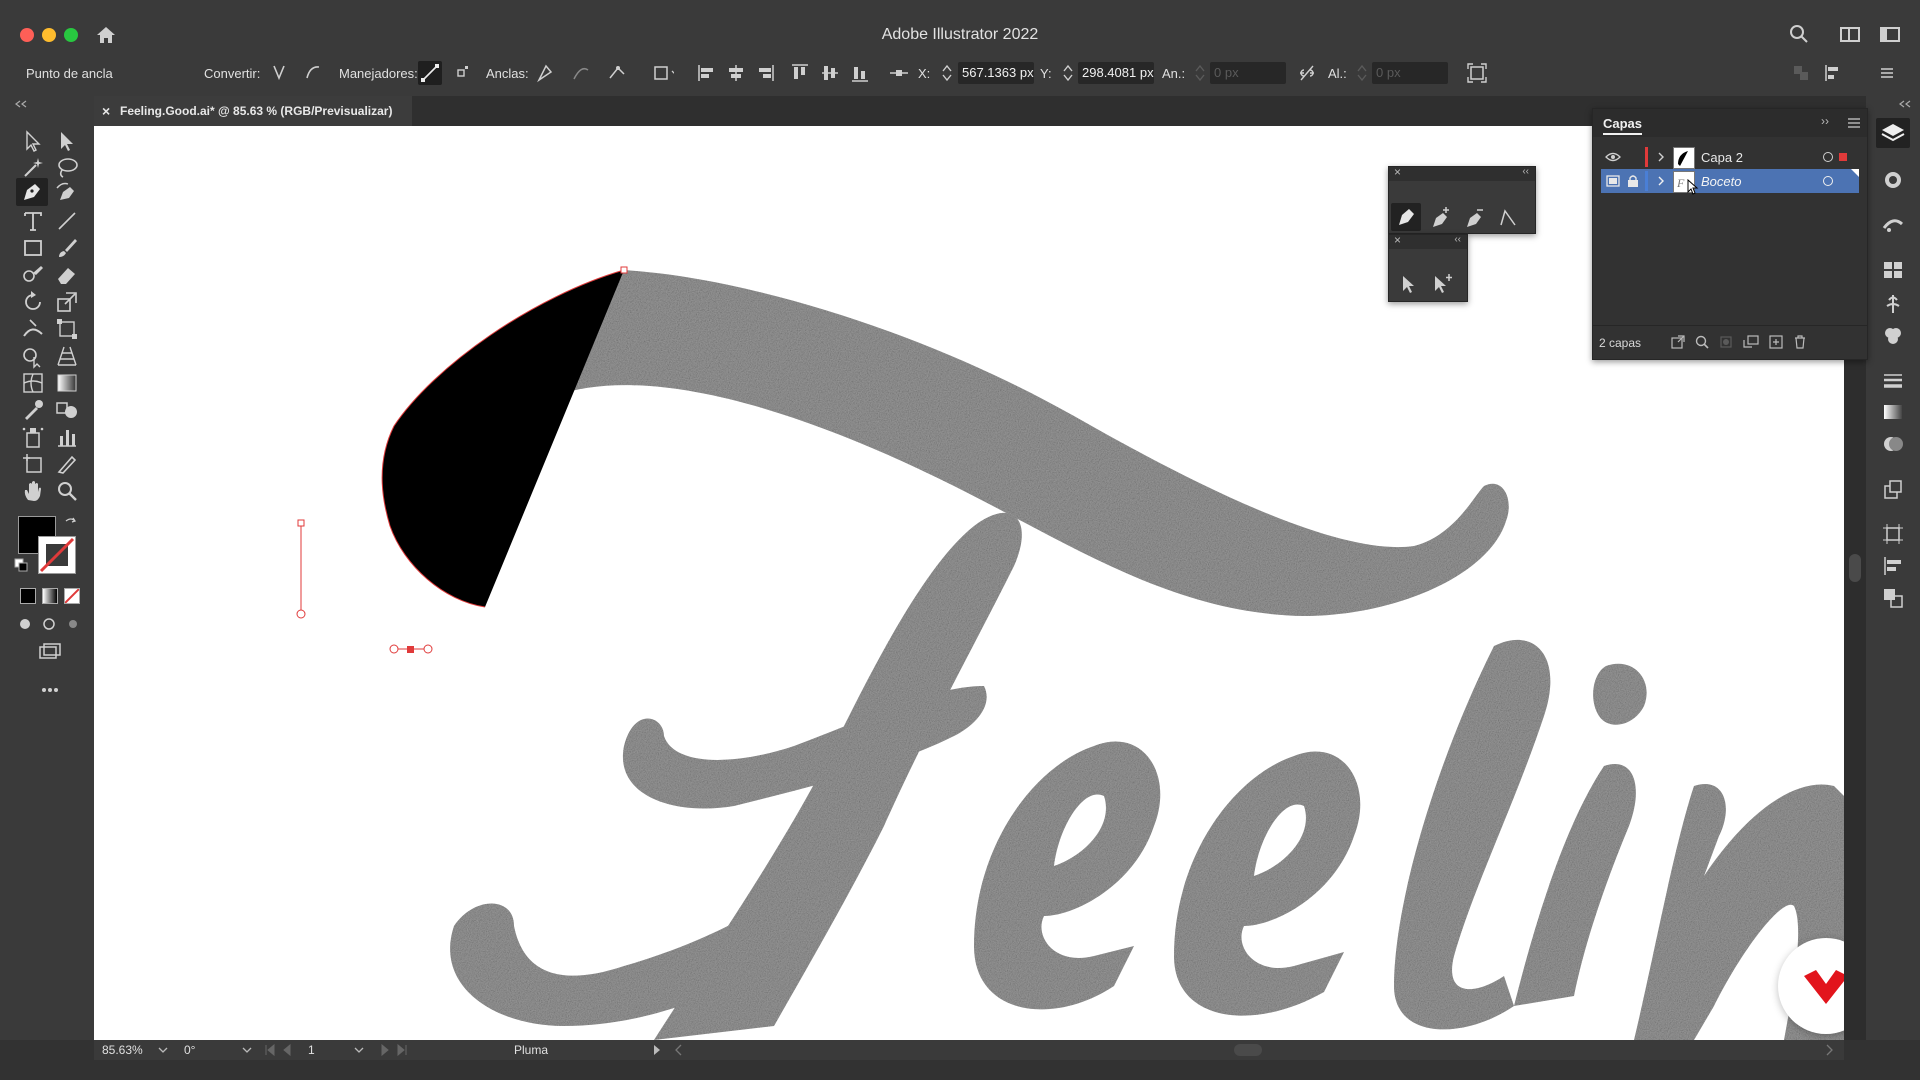  Describe the element at coordinates (1890, 34) in the screenshot. I see `arrange-documents-icon` at that location.